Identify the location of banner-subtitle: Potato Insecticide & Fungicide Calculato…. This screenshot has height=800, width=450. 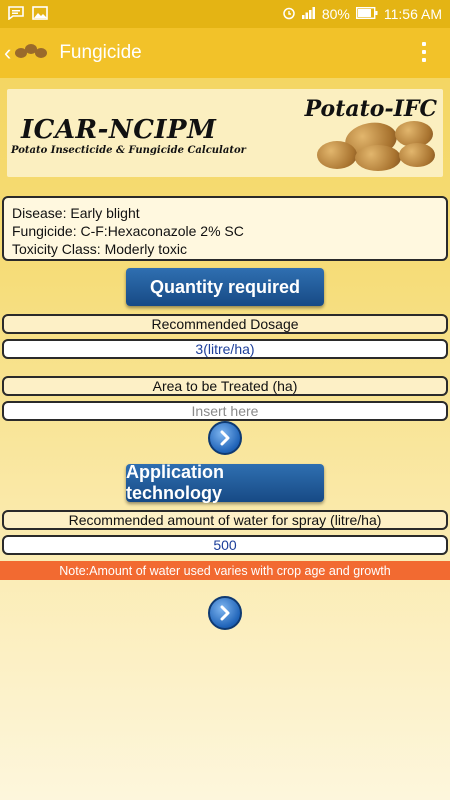
(128, 150).